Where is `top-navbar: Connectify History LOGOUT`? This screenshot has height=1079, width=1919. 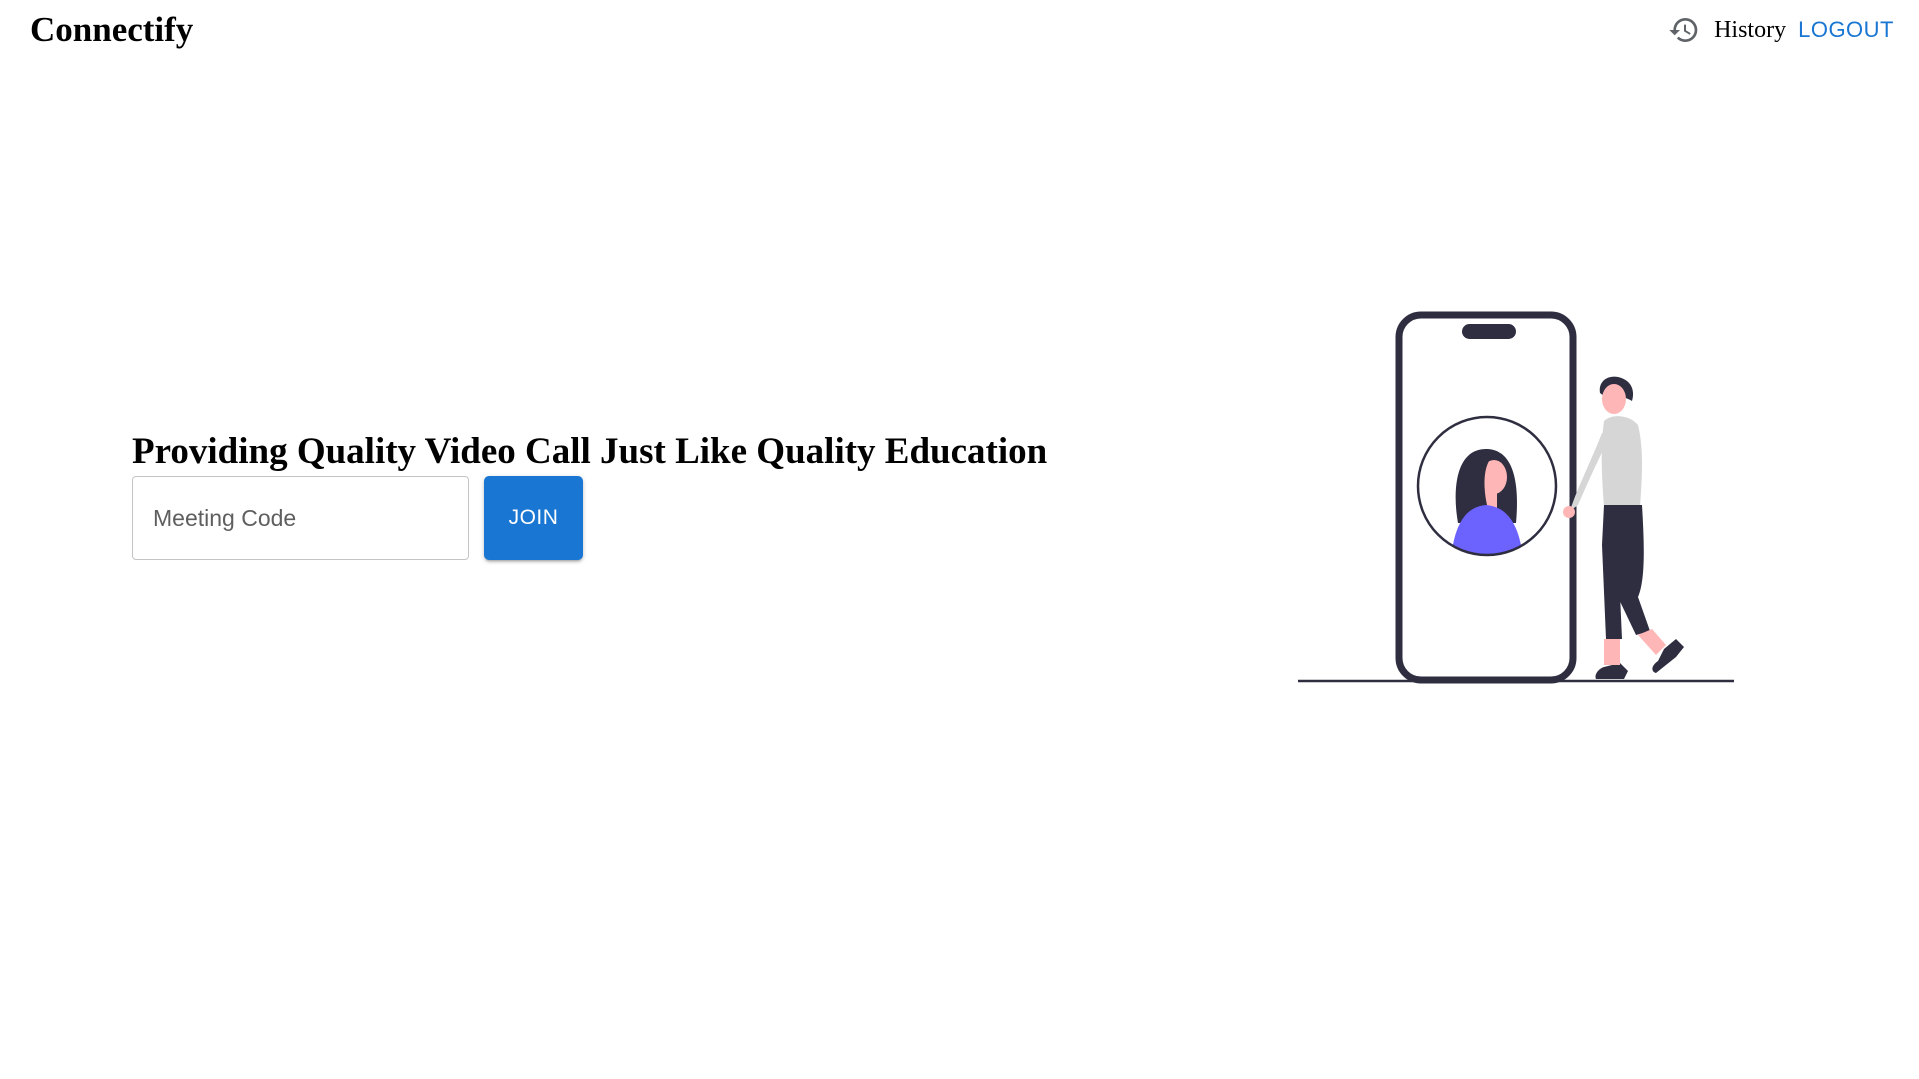 top-navbar: Connectify History LOGOUT is located at coordinates (959, 31).